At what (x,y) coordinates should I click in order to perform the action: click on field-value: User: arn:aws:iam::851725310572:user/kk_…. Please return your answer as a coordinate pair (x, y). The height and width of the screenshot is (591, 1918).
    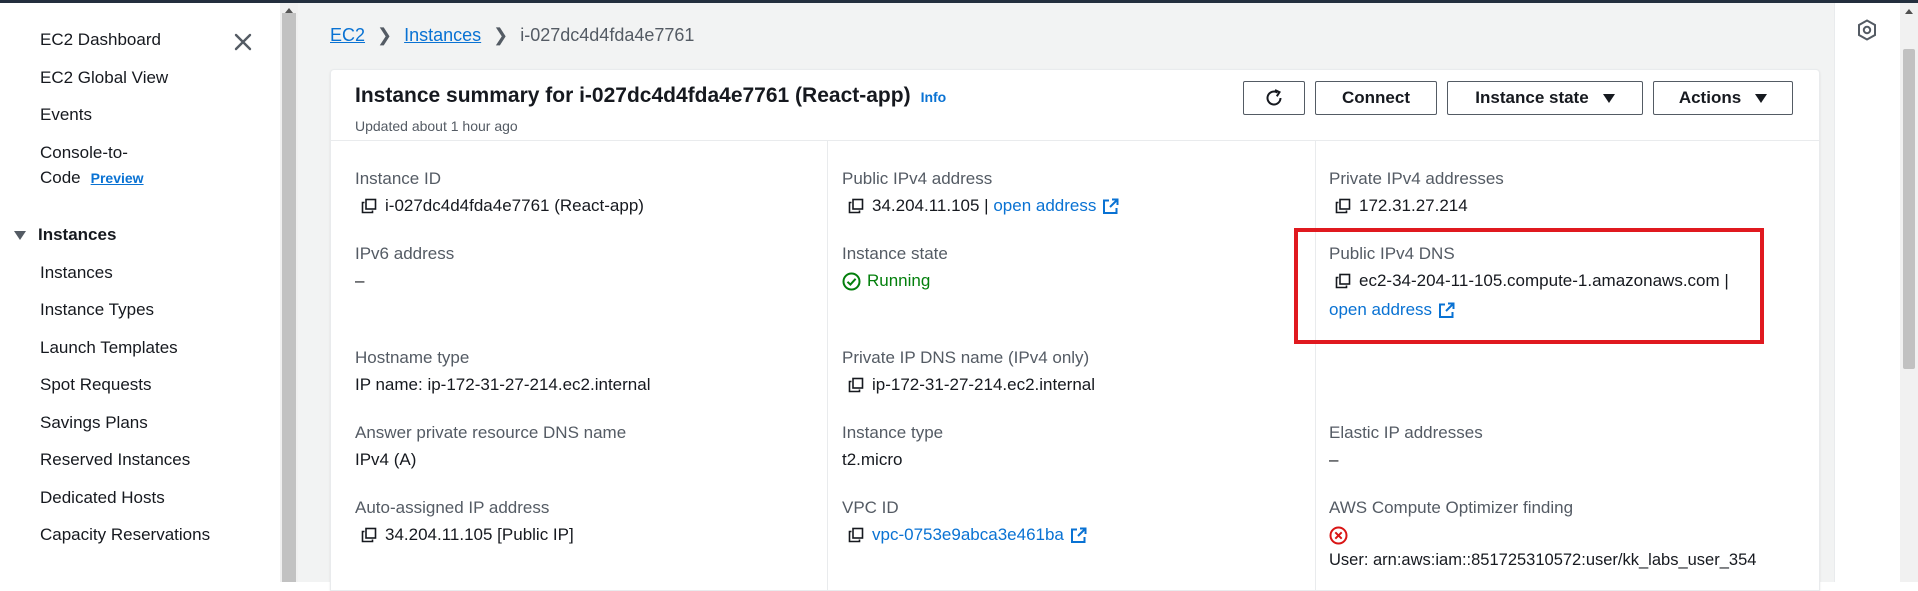
    Looking at the image, I should click on (1543, 560).